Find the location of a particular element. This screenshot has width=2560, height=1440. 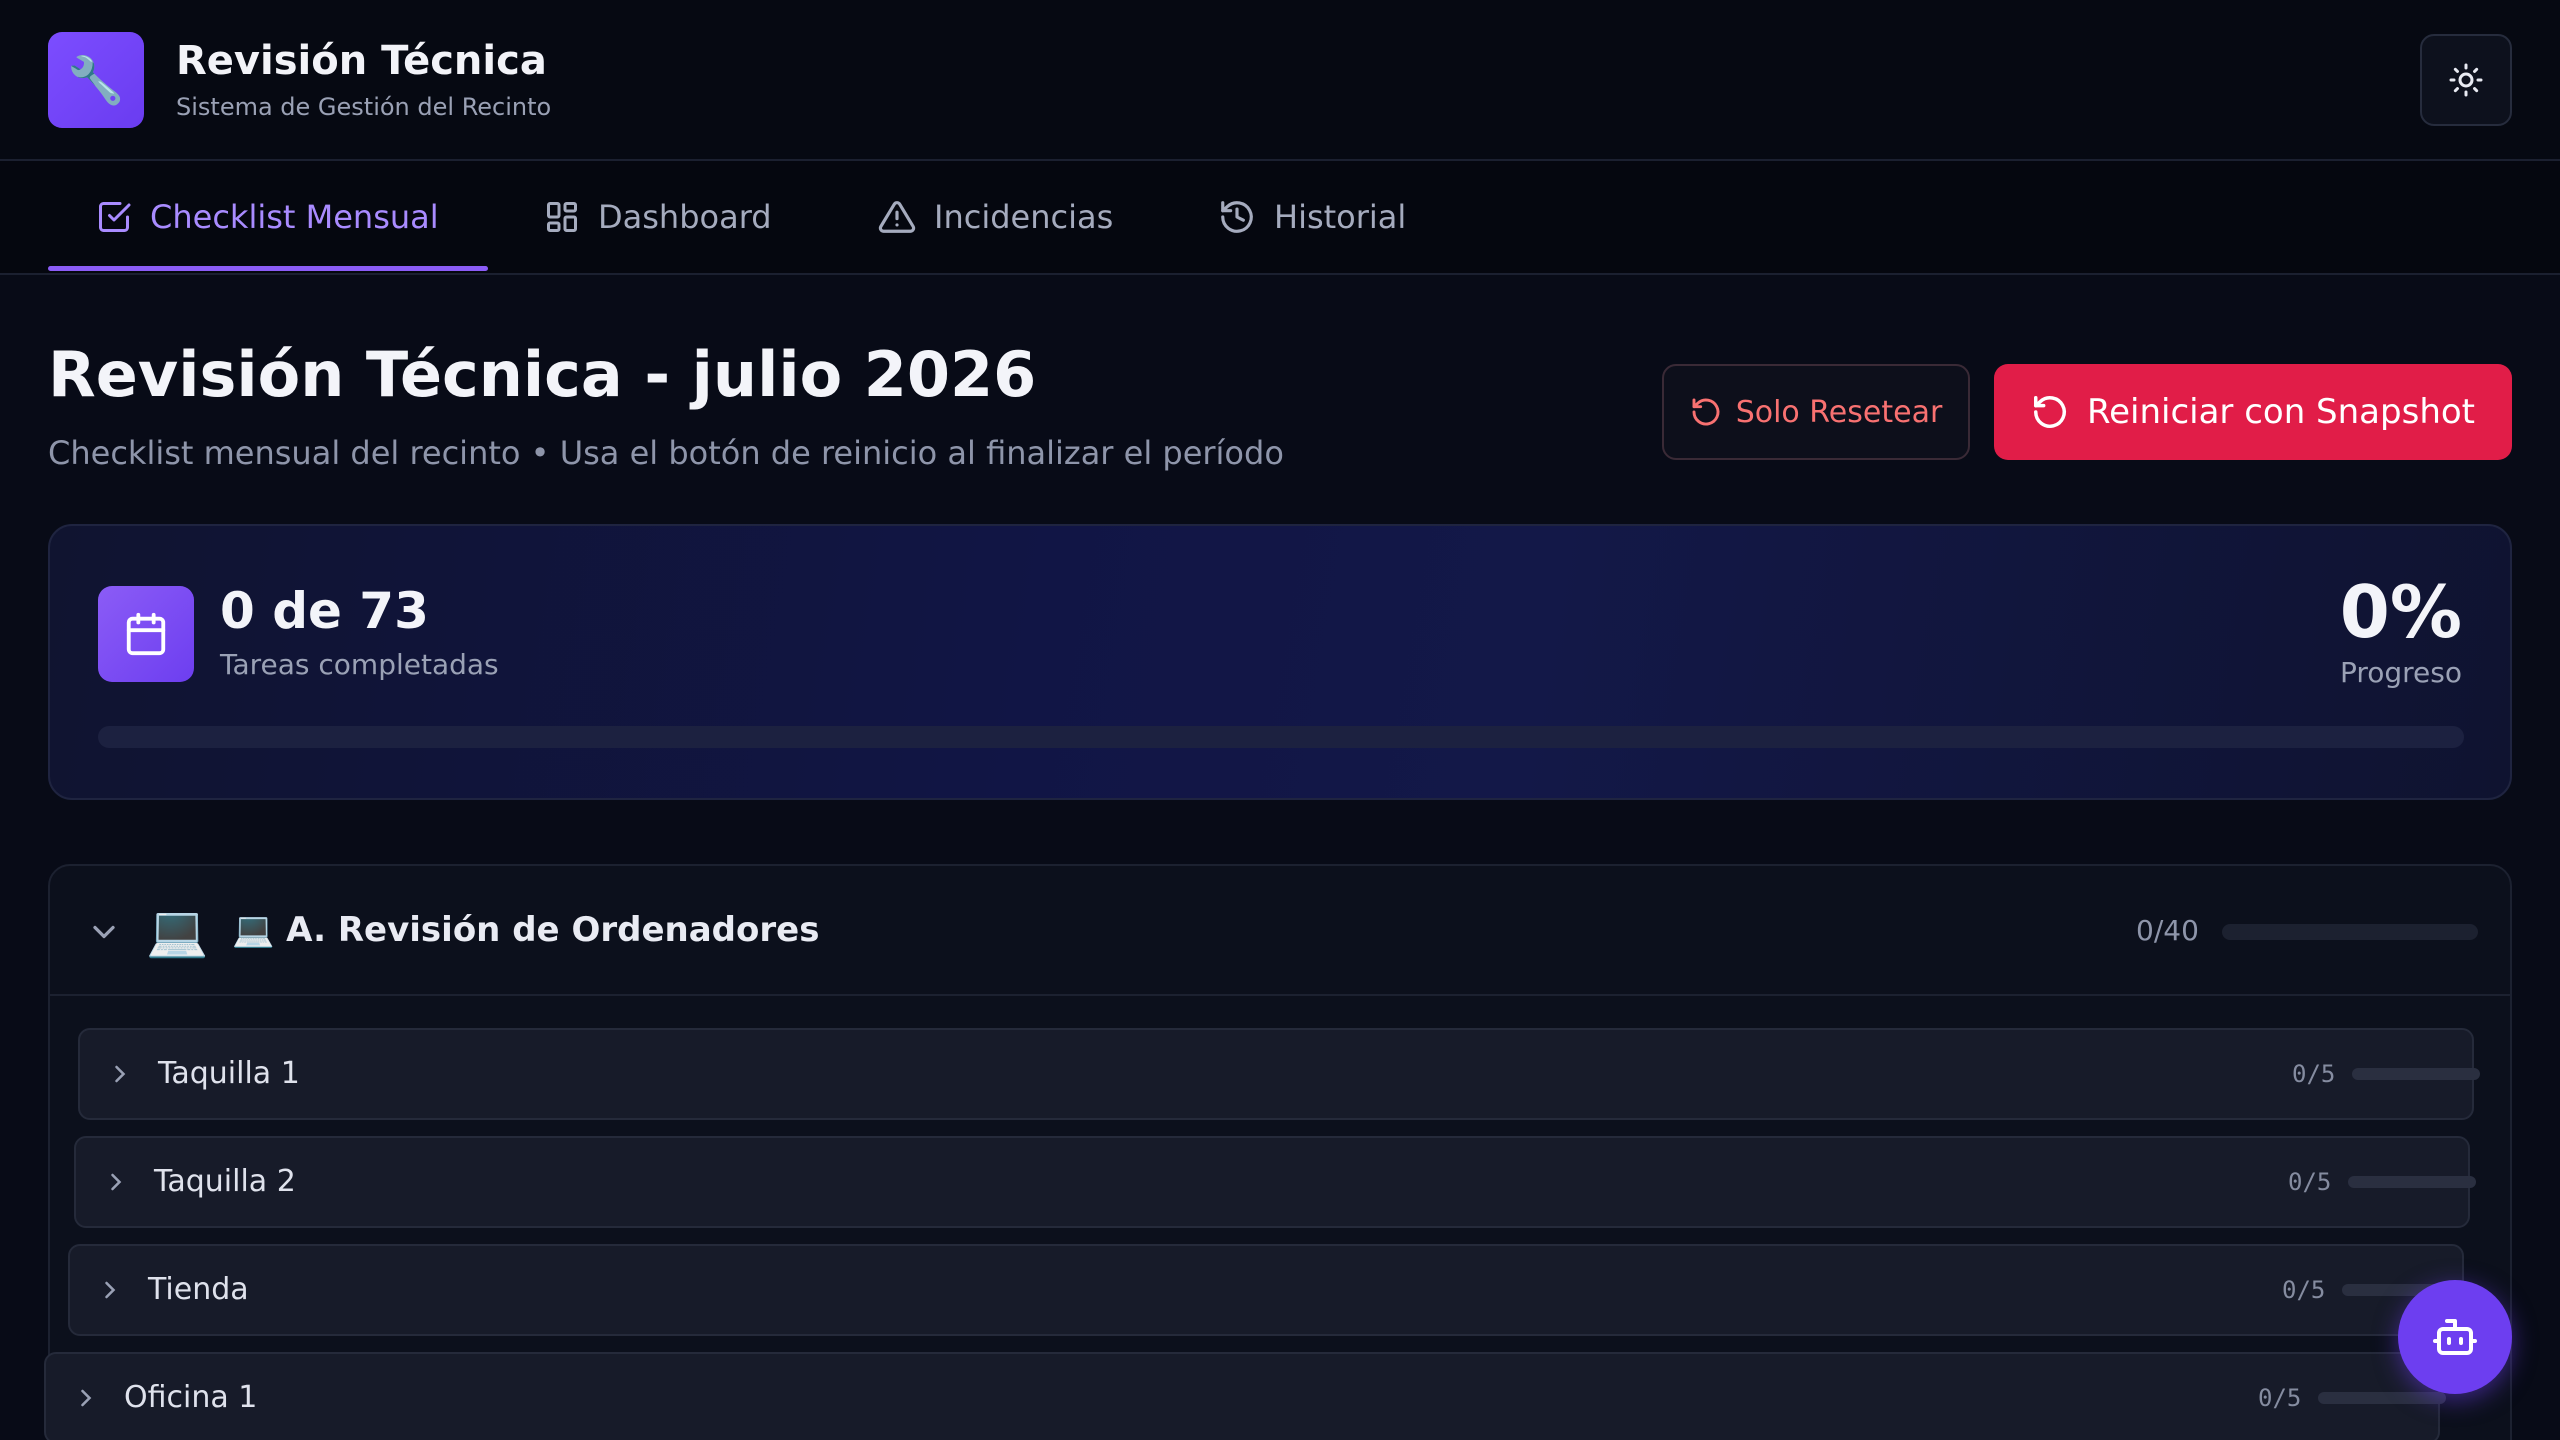

theme-toggle-button is located at coordinates (2466, 80).